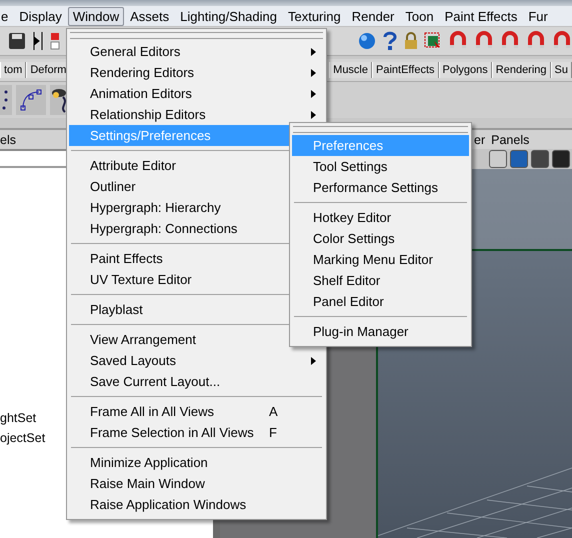  What do you see at coordinates (561, 70) in the screenshot?
I see `shelf-tab: Su` at bounding box center [561, 70].